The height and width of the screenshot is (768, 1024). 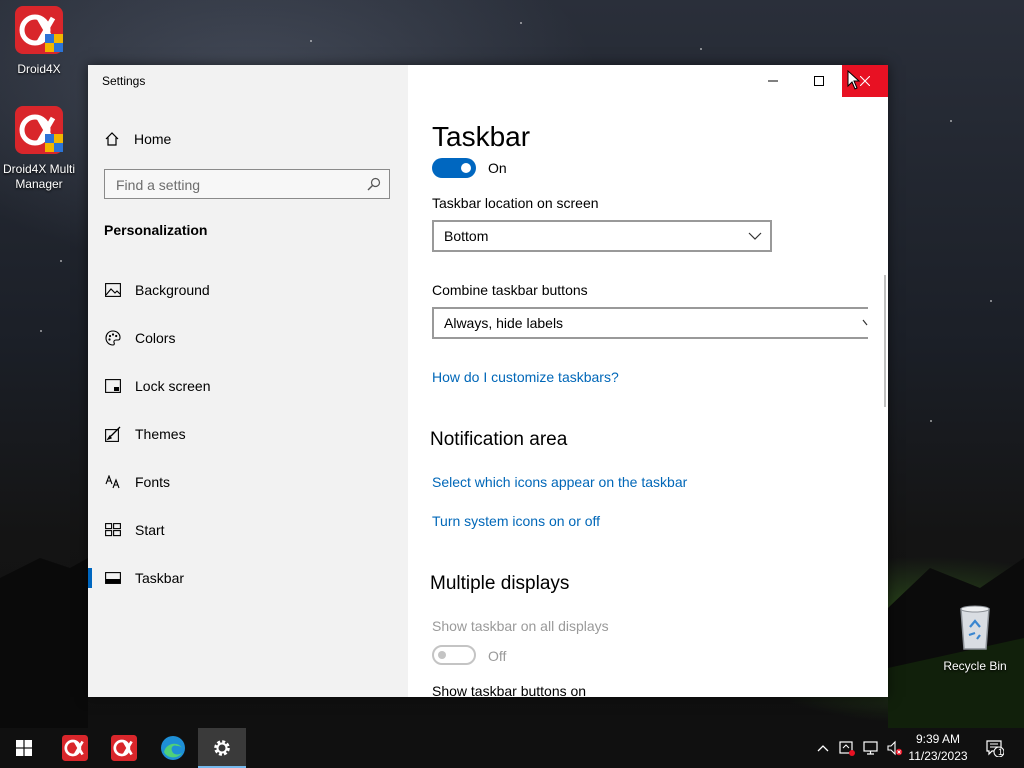 What do you see at coordinates (124, 81) in the screenshot?
I see `window-title: Settings` at bounding box center [124, 81].